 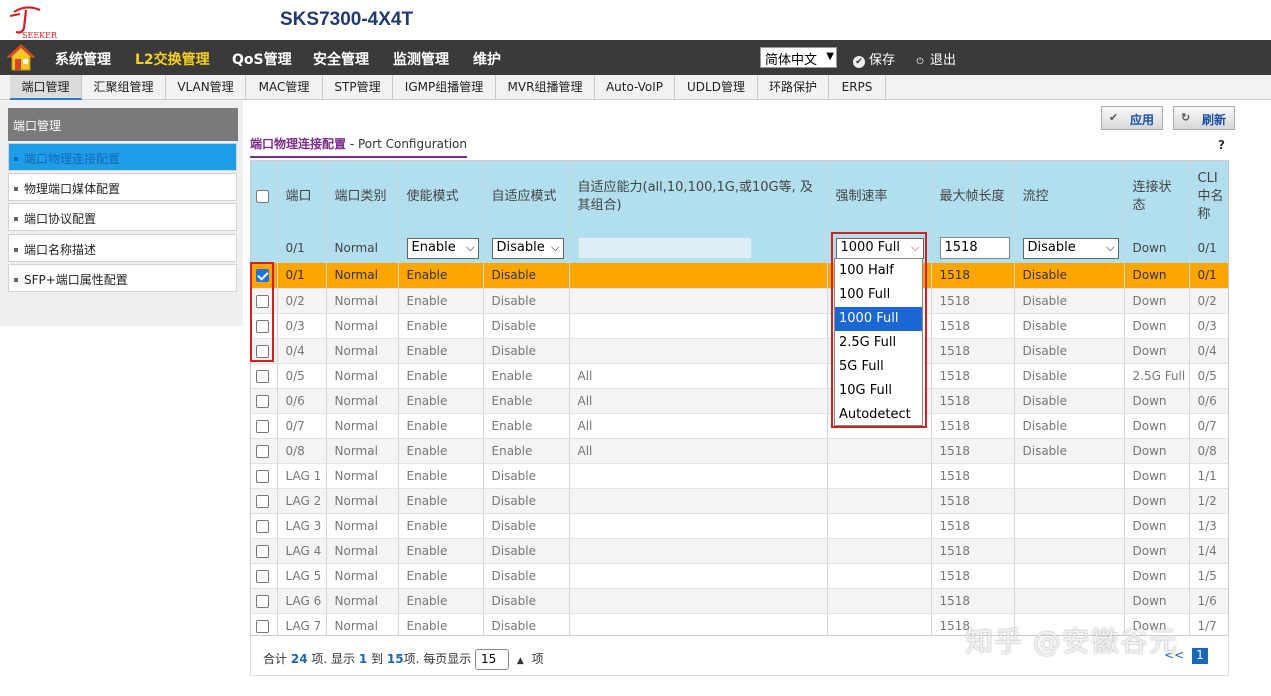 I want to click on language-select: 简体中文 ▼, so click(x=798, y=57).